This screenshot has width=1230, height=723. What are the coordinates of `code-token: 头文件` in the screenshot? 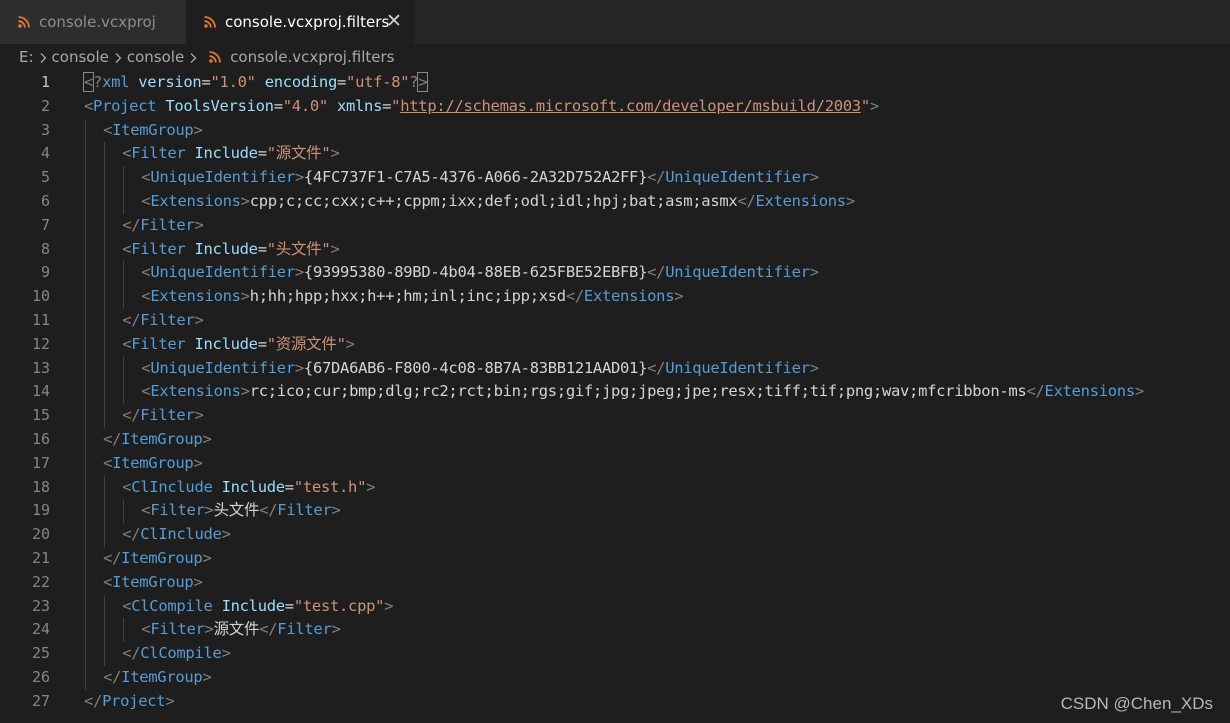 It's located at (236, 510).